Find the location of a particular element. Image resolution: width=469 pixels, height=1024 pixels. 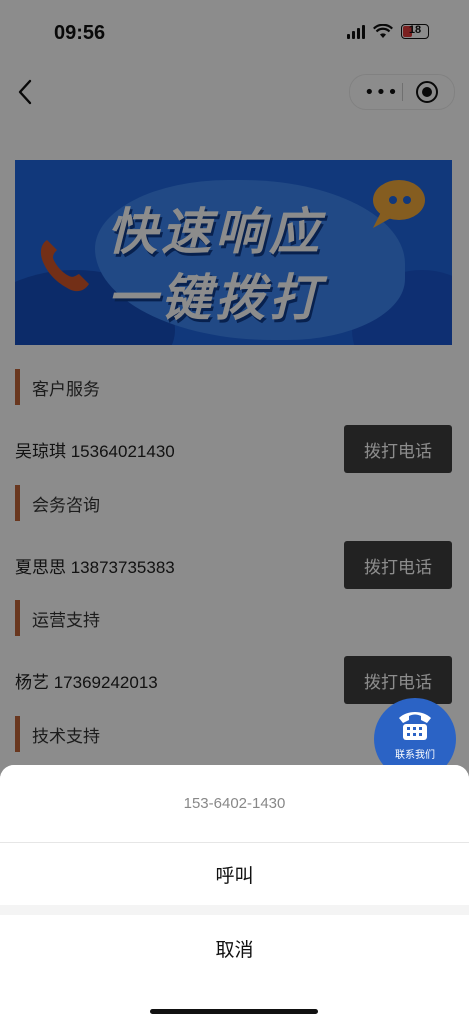

telephone-icon is located at coordinates (415, 726).